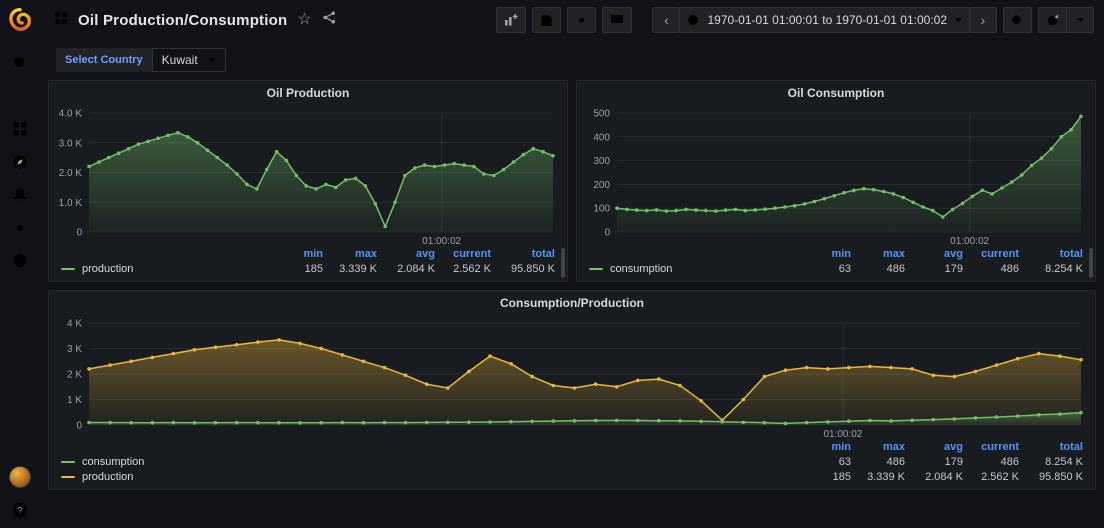  I want to click on zoom-out-button, so click(1017, 20).